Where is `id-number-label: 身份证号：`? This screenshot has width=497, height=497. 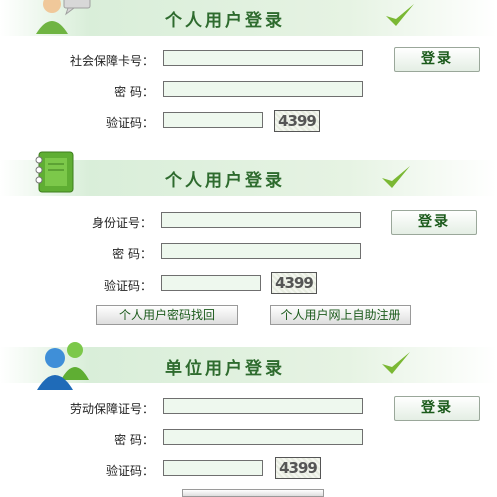
id-number-label: 身份证号： is located at coordinates (121, 223).